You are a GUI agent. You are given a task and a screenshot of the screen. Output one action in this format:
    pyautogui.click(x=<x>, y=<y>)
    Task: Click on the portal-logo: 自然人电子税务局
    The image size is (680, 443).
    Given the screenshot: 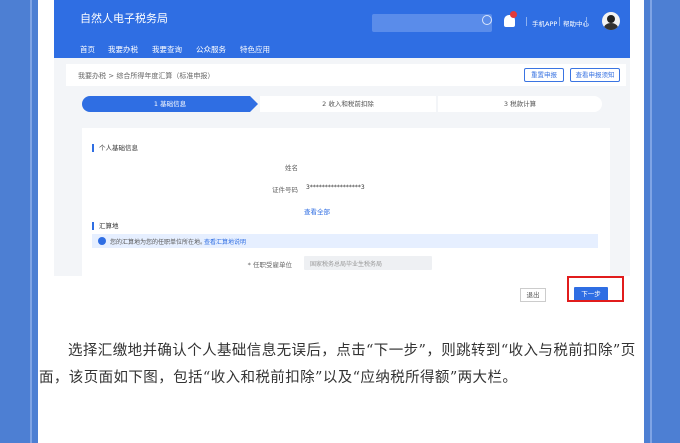 What is the action you would take?
    pyautogui.click(x=124, y=18)
    